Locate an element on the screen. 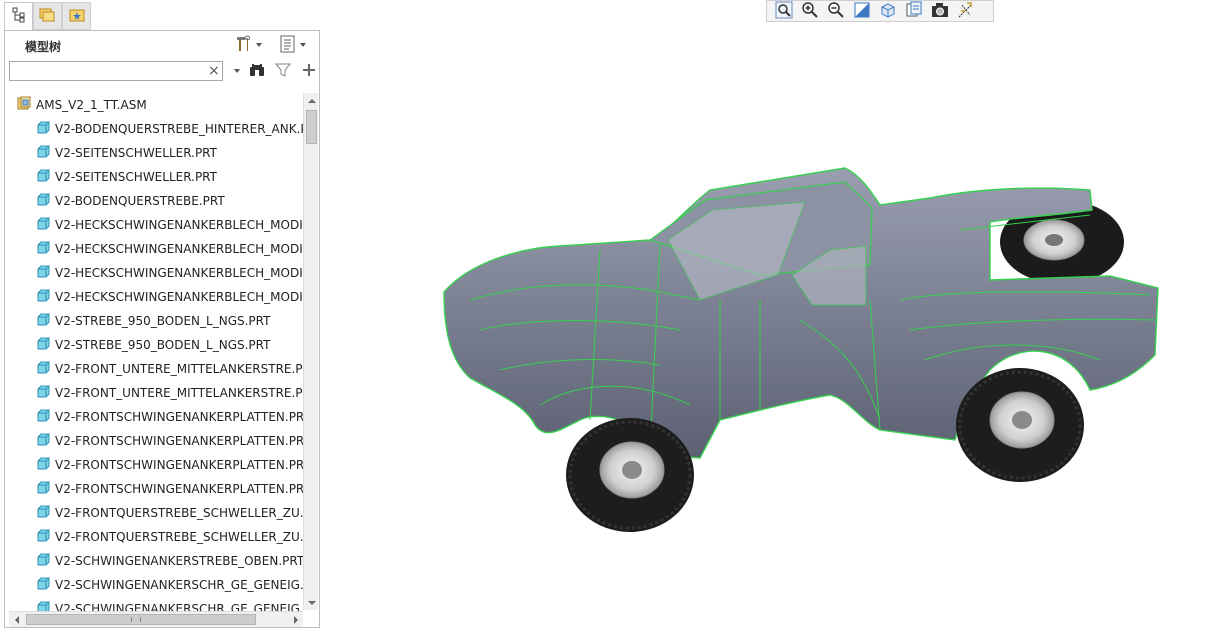 The image size is (1226, 629). tree-node-label: V2-BODENQUERSTREBE.PRT is located at coordinates (140, 201).